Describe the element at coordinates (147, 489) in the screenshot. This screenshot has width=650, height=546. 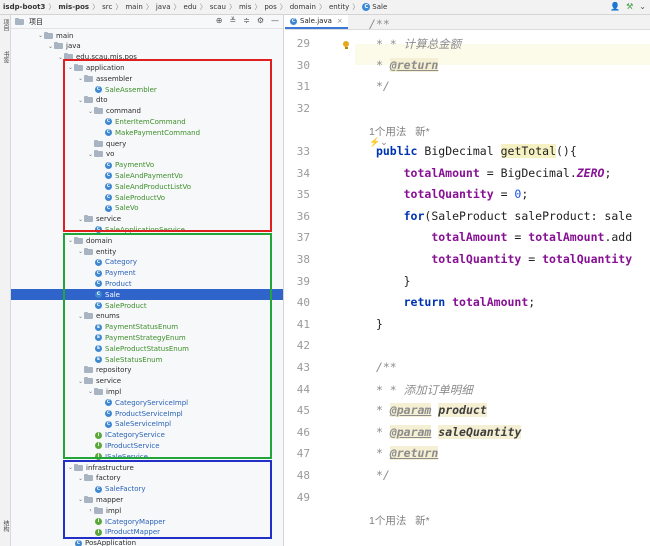
I see `tree-row: C SaleFactory` at that location.